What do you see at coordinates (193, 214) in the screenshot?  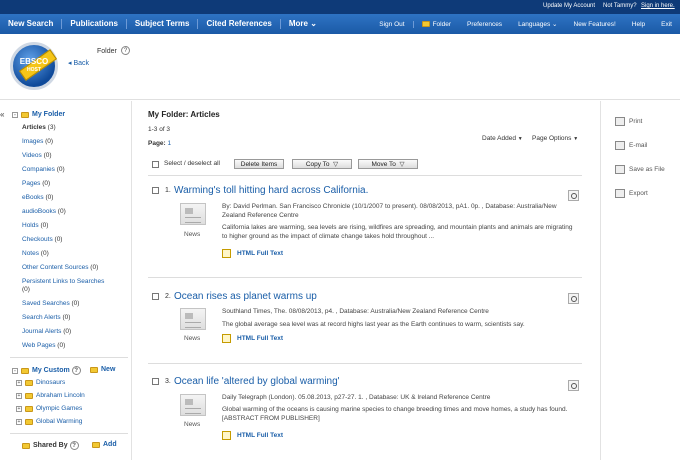 I see `news-thumbnail-icon` at bounding box center [193, 214].